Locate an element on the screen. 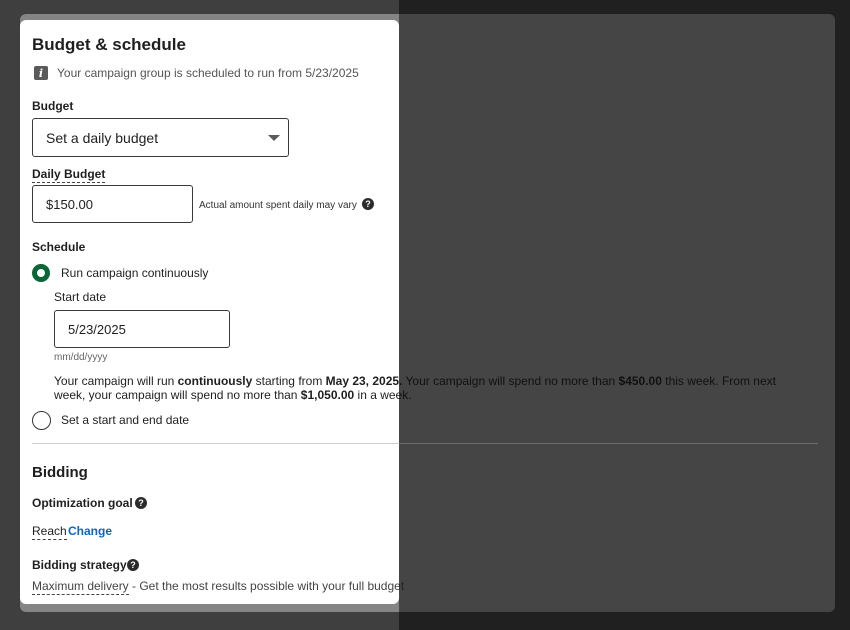 This screenshot has width=850, height=630. section-divider is located at coordinates (425, 443).